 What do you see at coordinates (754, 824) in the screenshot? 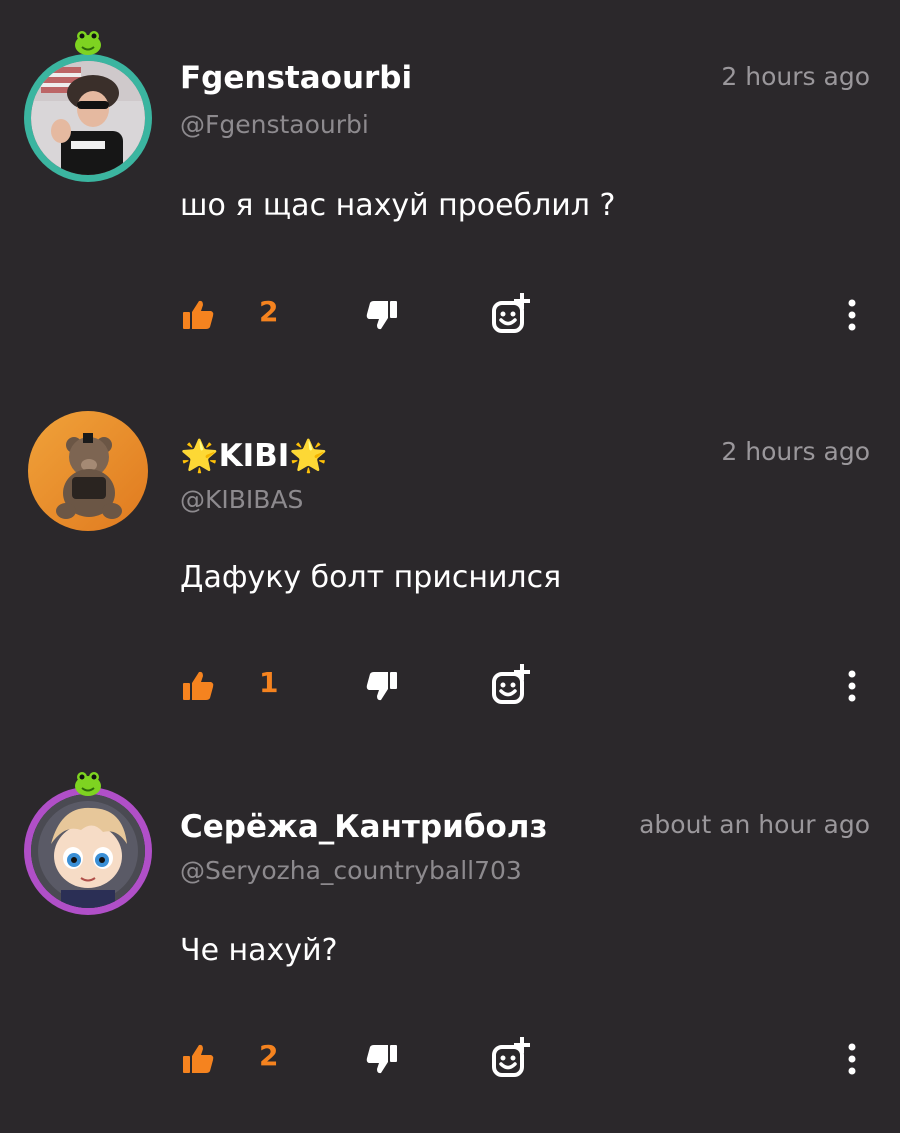
I see `timestamp: about an hour ago` at bounding box center [754, 824].